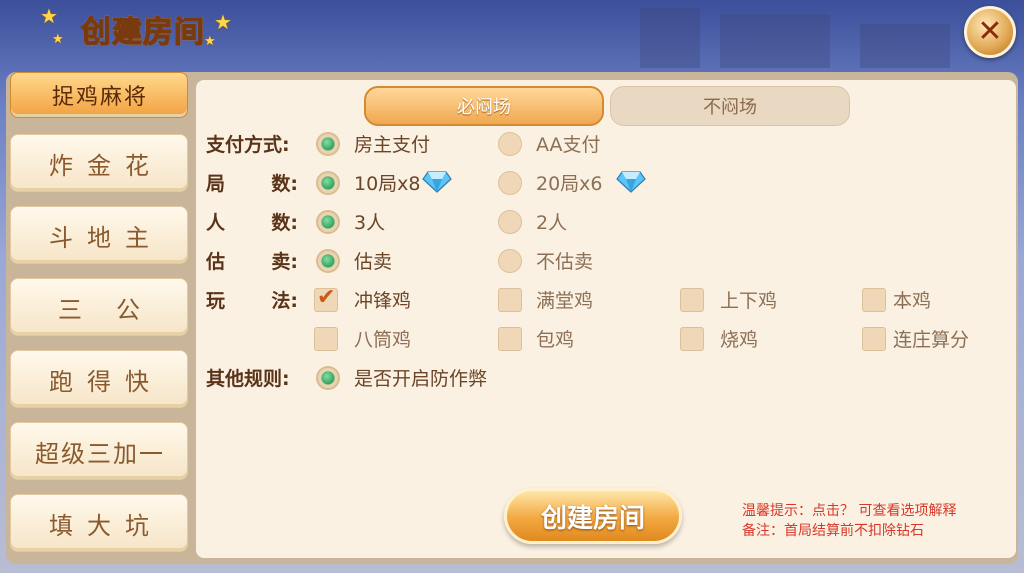 This screenshot has height=573, width=1024. Describe the element at coordinates (387, 184) in the screenshot. I see `rounds-10-label: 10局x8` at that location.